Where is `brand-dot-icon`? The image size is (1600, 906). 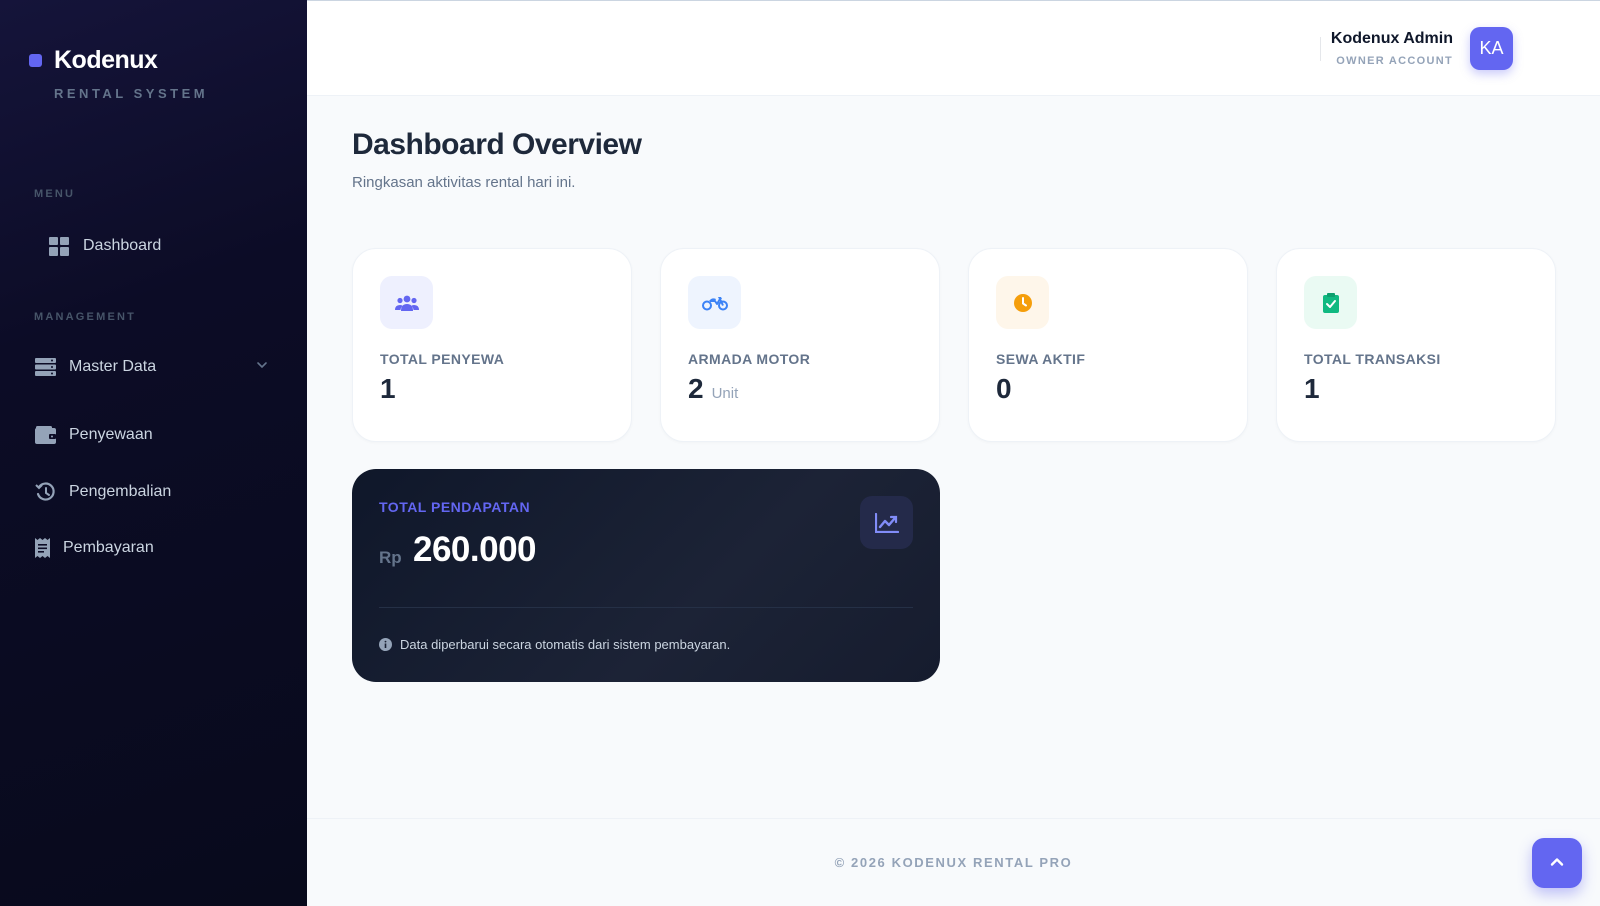 brand-dot-icon is located at coordinates (35, 60).